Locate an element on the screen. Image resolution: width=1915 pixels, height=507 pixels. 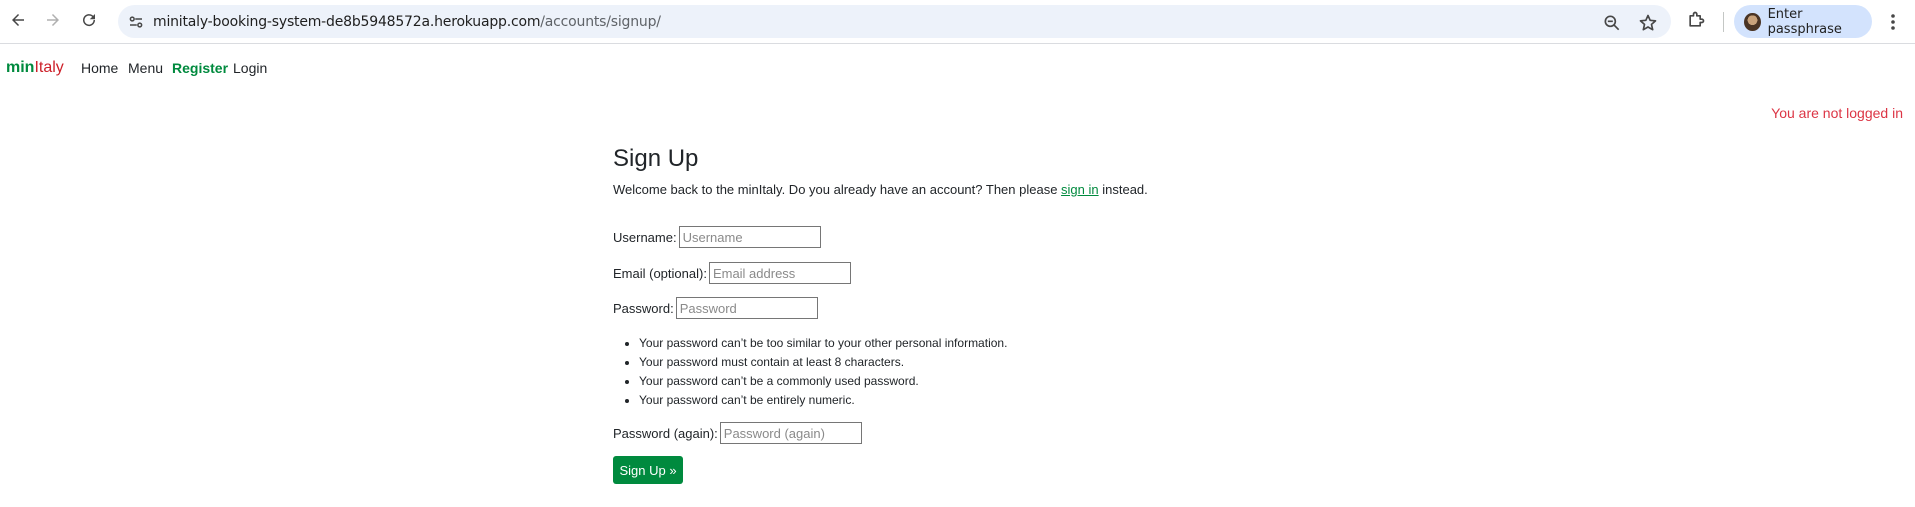
bookmark-star-icon is located at coordinates (1648, 23).